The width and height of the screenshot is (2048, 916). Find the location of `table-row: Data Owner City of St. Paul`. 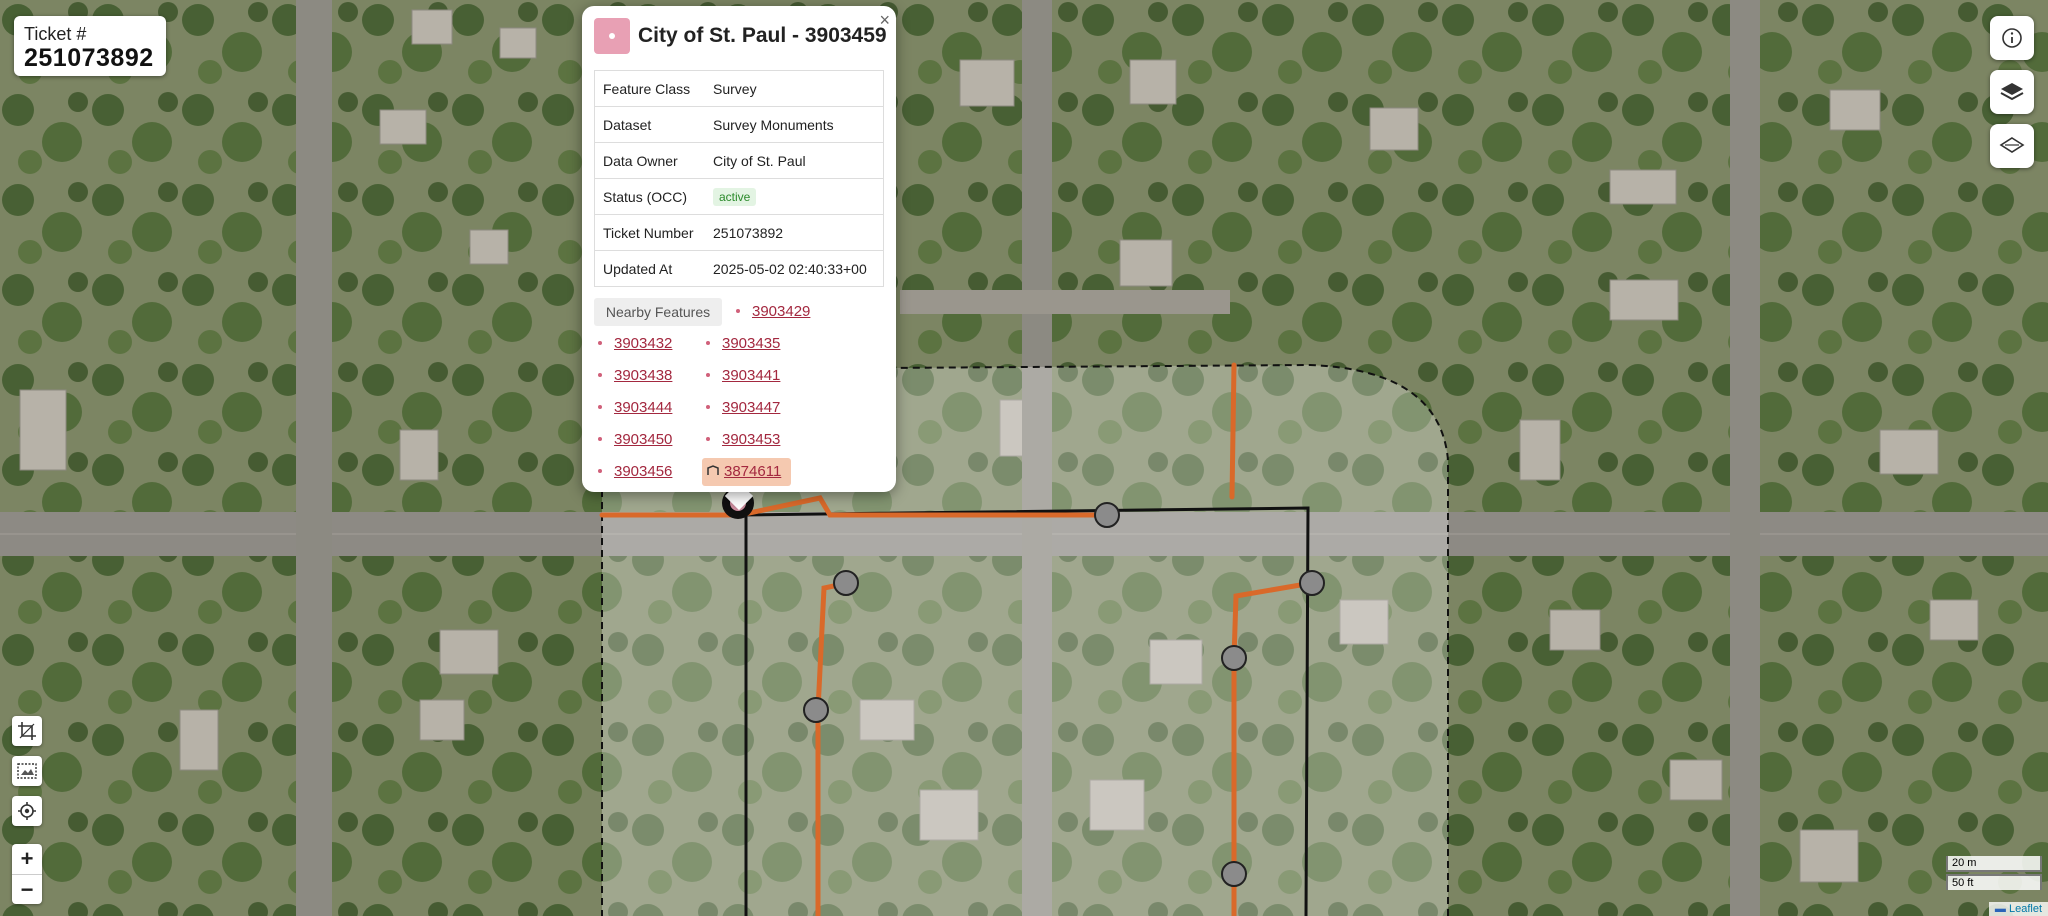

table-row: Data Owner City of St. Paul is located at coordinates (739, 160).